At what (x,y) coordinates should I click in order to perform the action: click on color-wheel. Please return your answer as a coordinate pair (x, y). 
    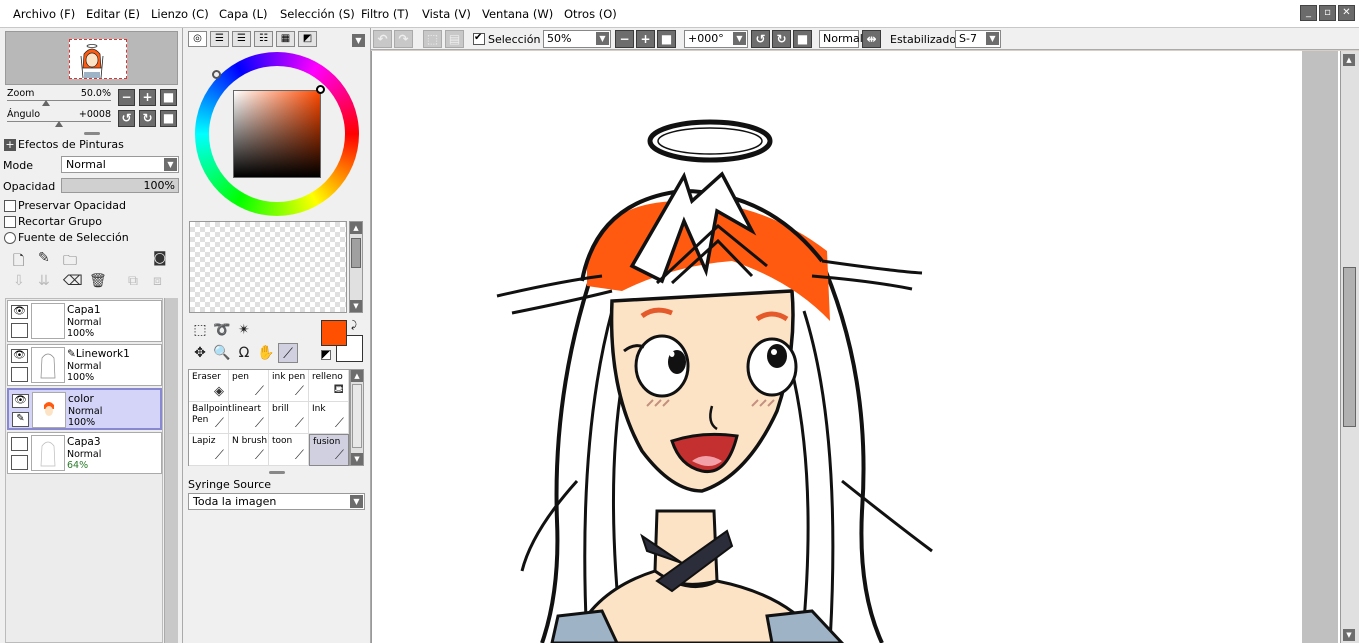
    Looking at the image, I should click on (277, 134).